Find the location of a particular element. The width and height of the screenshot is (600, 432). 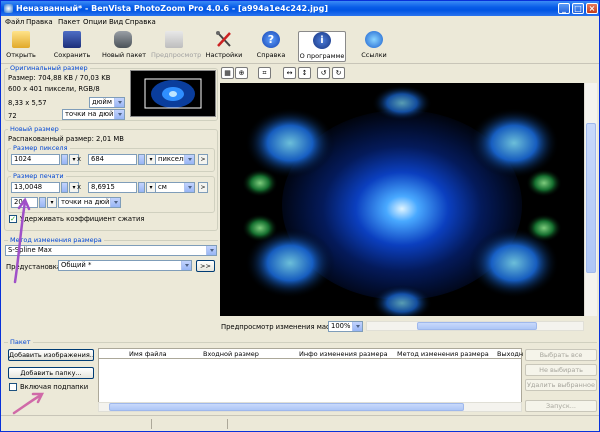

settings-button: Настройки is located at coordinates (224, 46).